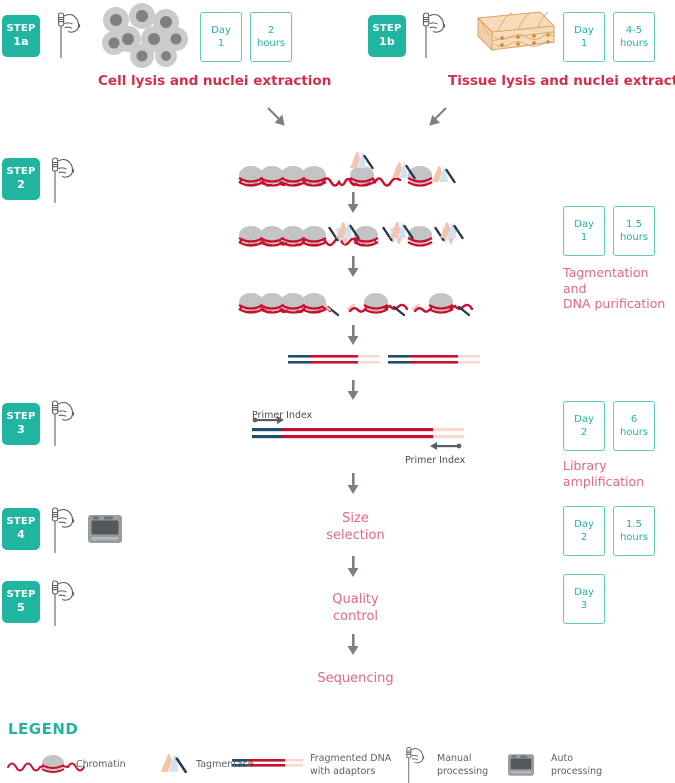  I want to click on tissue-block-icon, so click(516, 31).